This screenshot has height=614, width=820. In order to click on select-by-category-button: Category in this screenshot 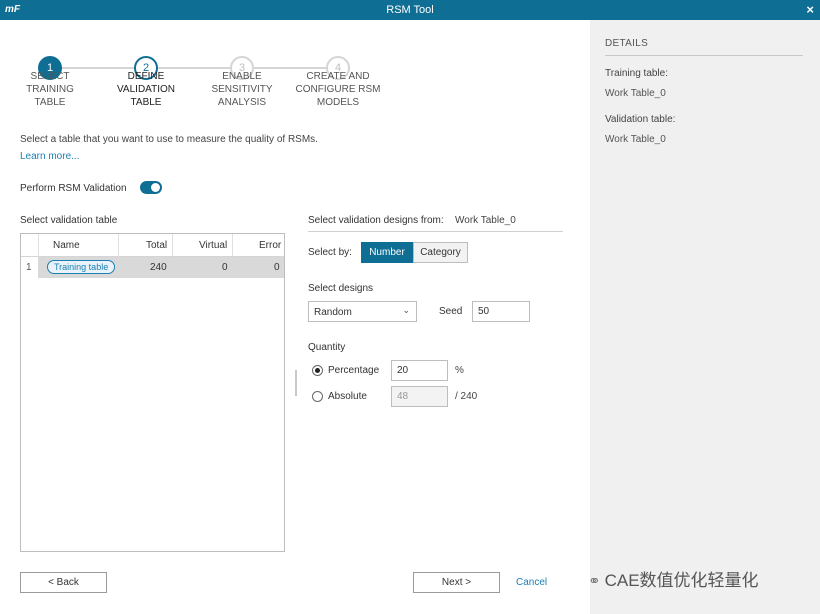, I will do `click(440, 252)`.